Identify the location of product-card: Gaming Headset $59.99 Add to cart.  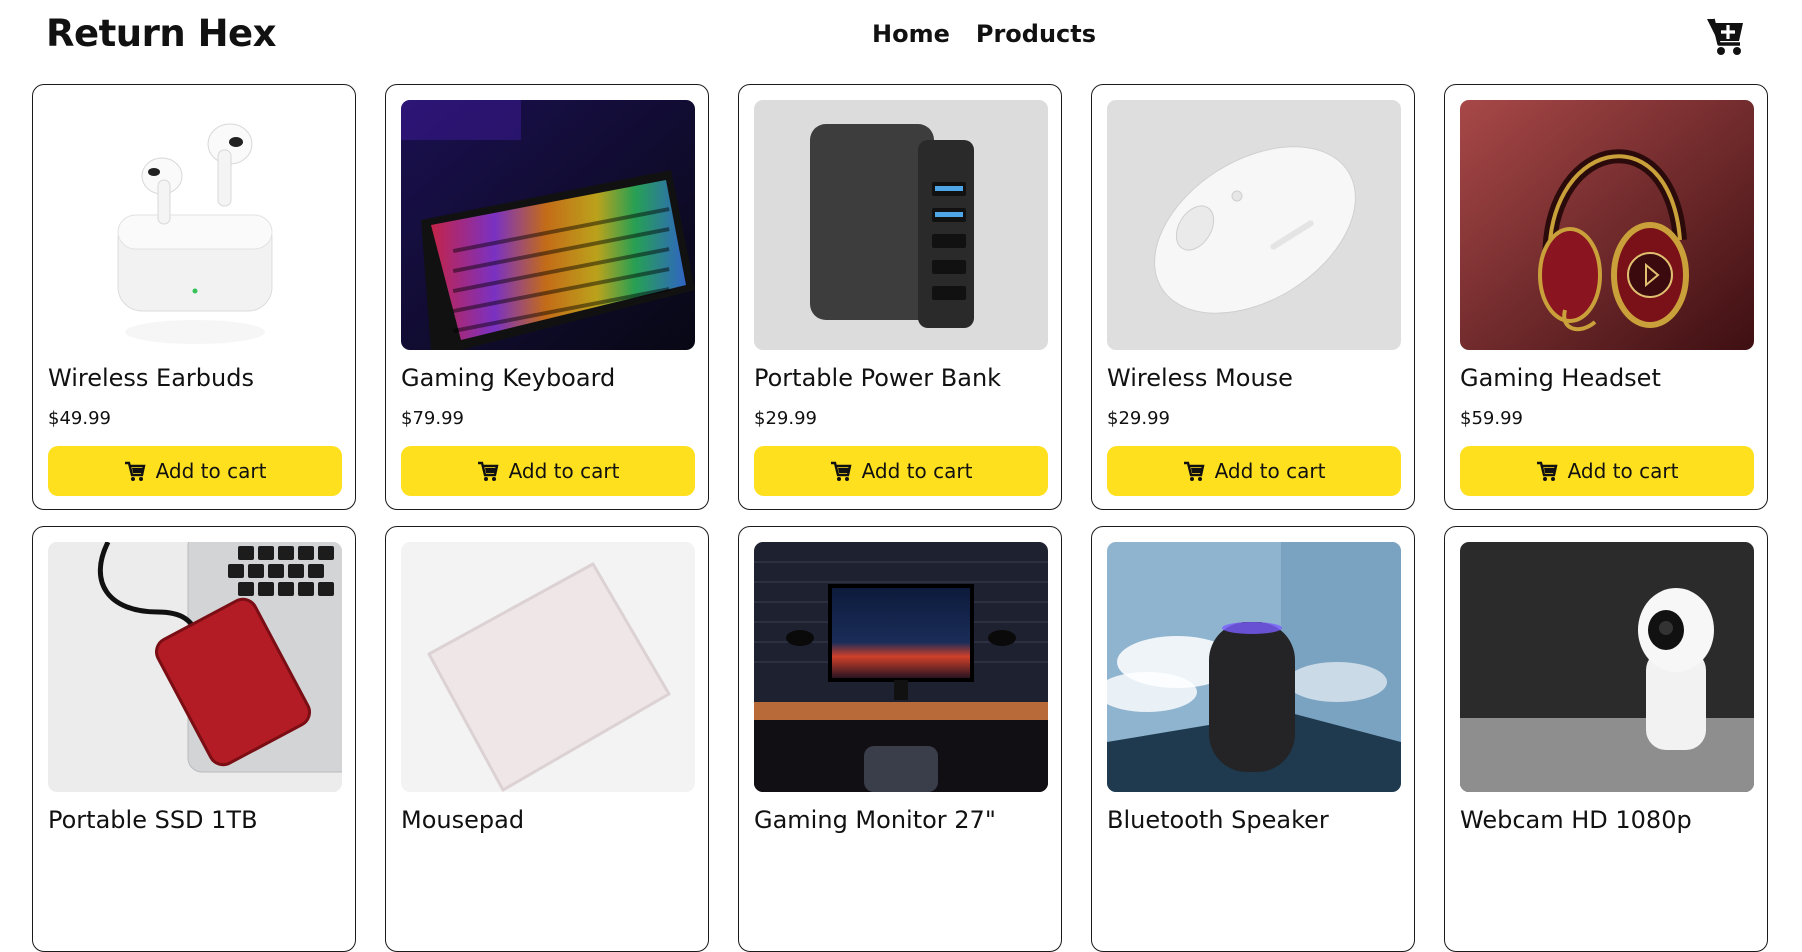
(1606, 297).